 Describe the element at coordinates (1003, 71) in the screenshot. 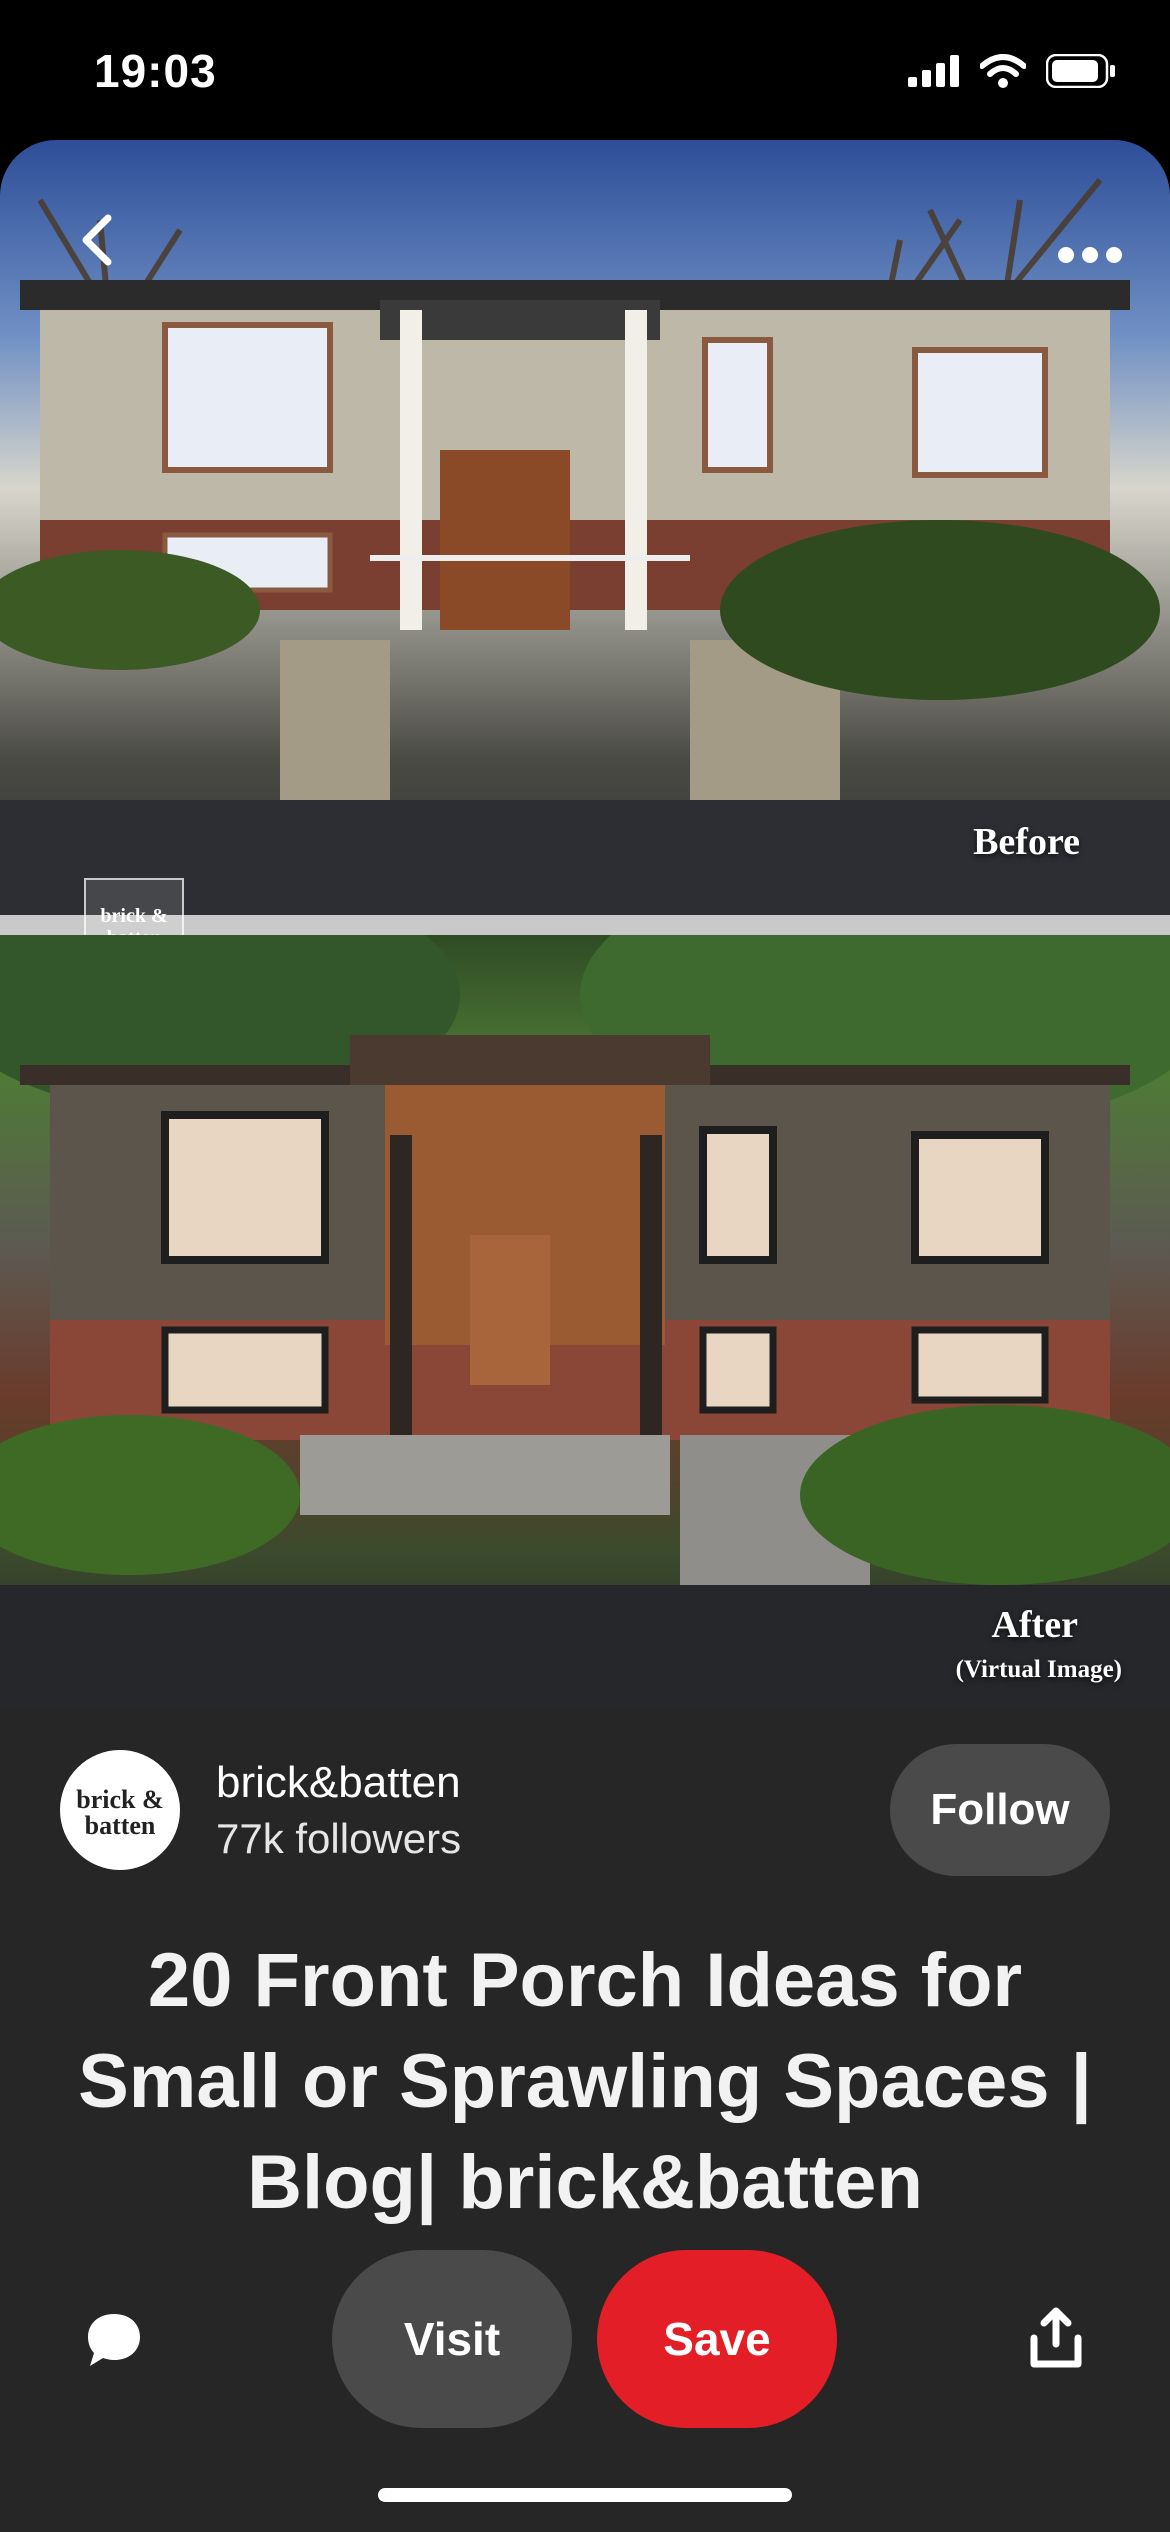

I see `wifi-icon` at that location.